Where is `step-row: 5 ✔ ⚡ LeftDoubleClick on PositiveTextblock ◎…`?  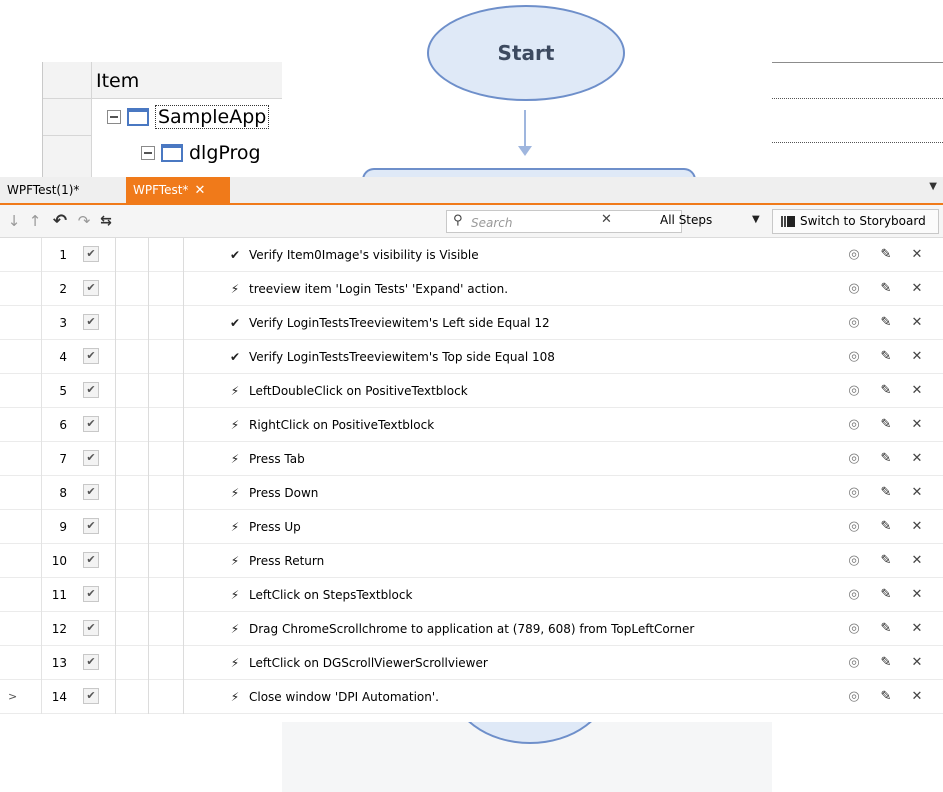
step-row: 5 ✔ ⚡ LeftDoubleClick on PositiveTextblock ◎… is located at coordinates (471, 391).